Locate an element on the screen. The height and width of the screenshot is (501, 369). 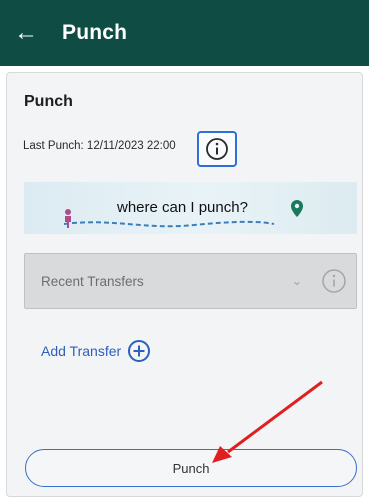
add-transfer-label: Add Transfer is located at coordinates (81, 351).